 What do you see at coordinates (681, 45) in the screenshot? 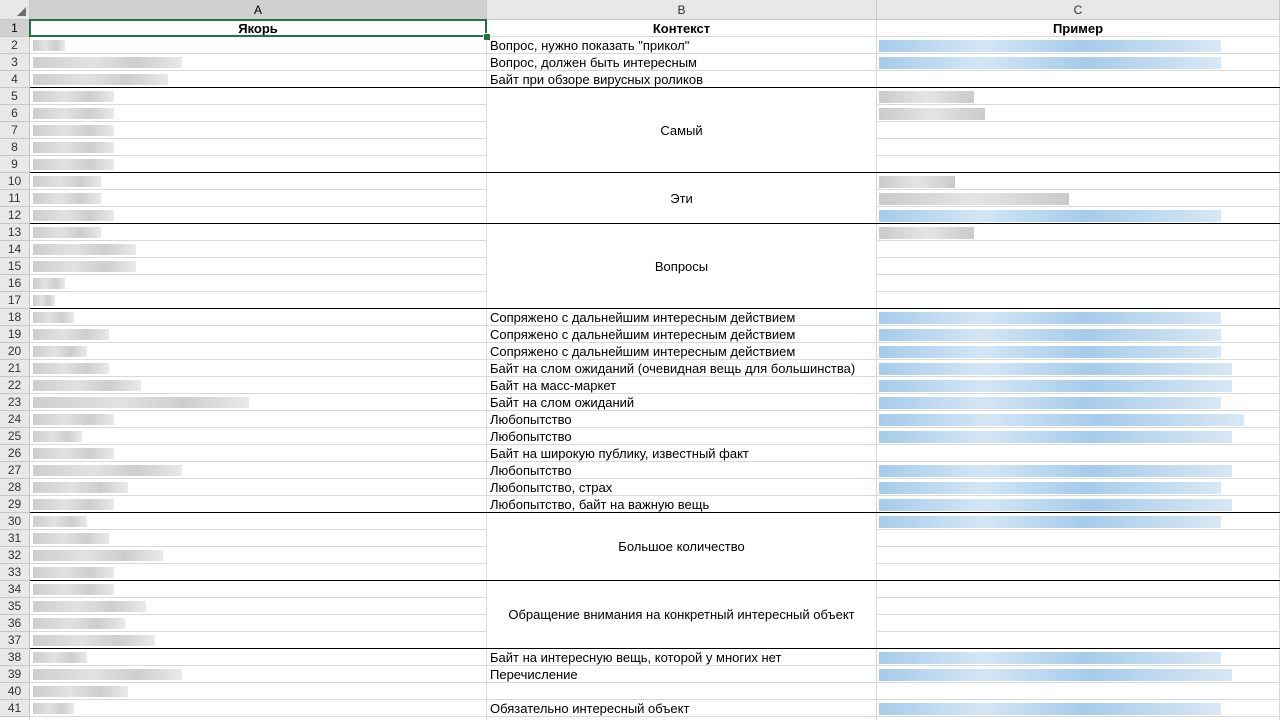
I see `context-cell: Вопрос, нужно показать "прикол"` at bounding box center [681, 45].